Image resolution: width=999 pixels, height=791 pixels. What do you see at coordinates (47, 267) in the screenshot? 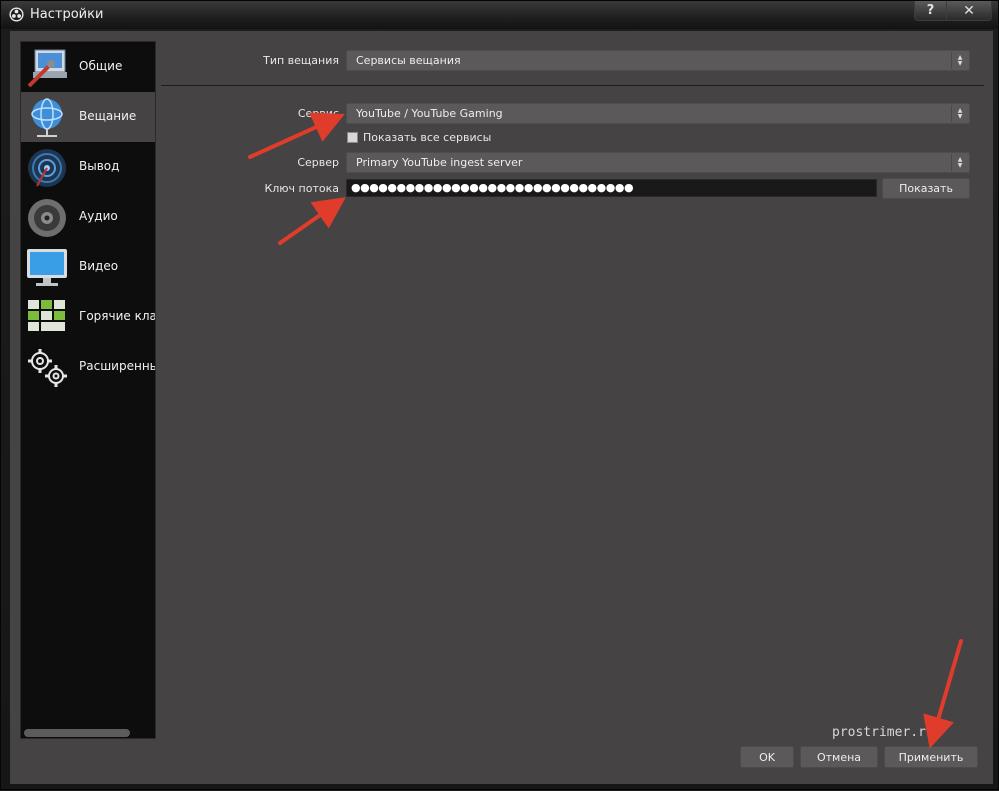
I see `monitor-icon` at bounding box center [47, 267].